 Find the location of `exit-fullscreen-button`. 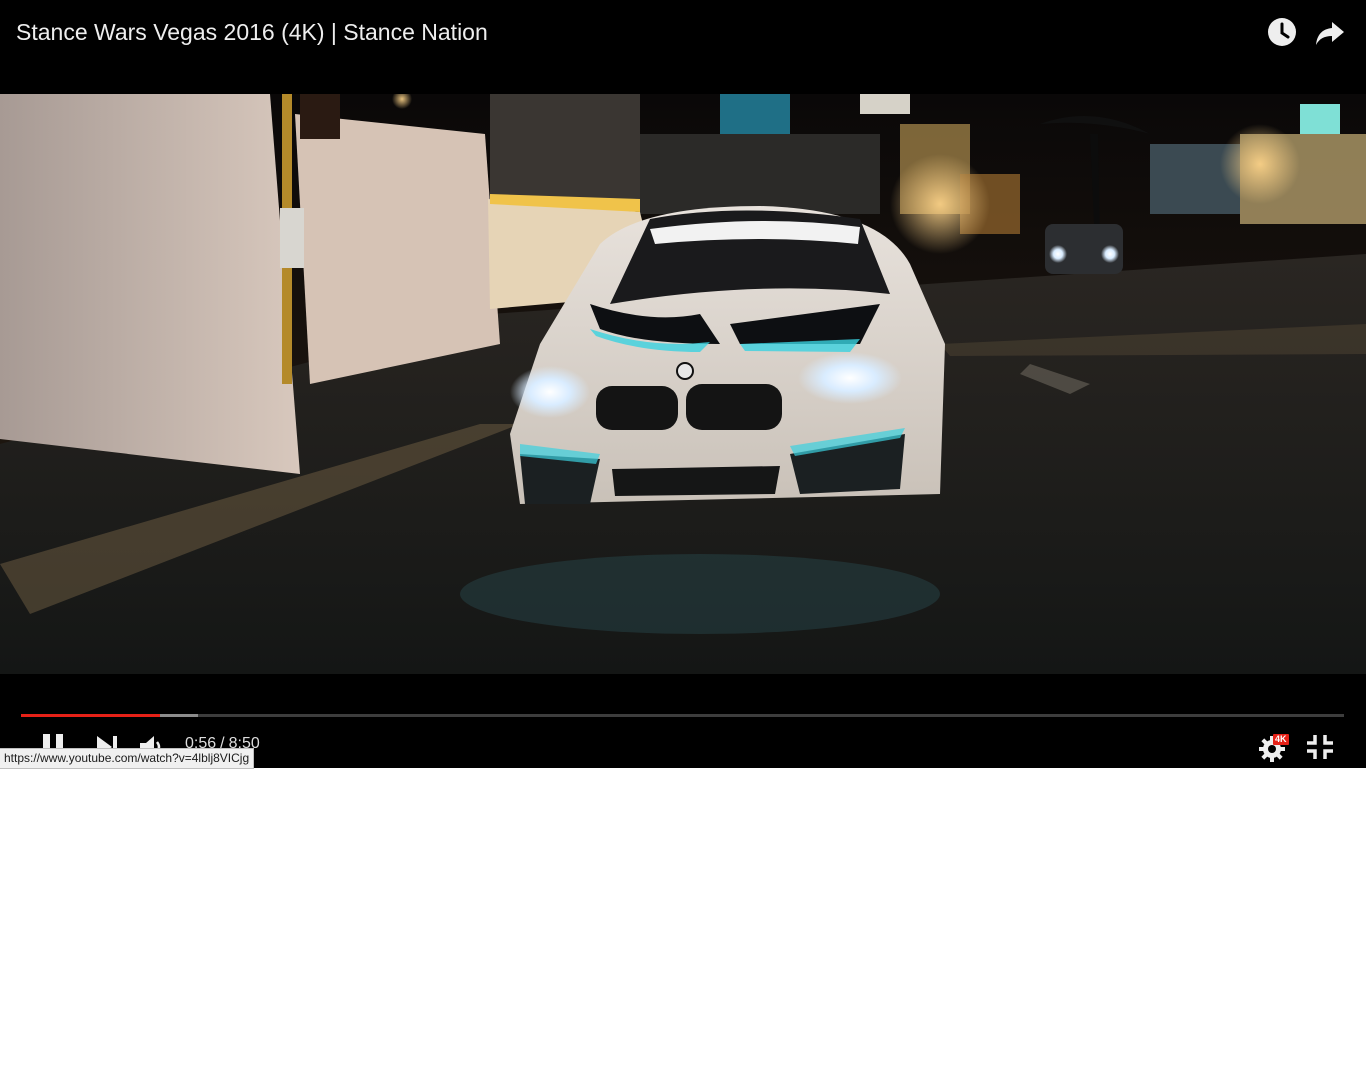

exit-fullscreen-button is located at coordinates (1320, 747).